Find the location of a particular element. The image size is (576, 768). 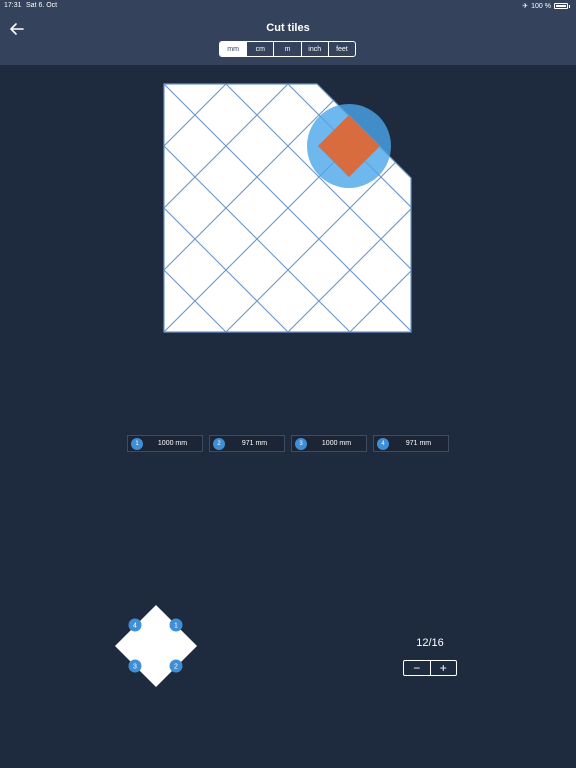

tile-stepper: − + is located at coordinates (430, 668).